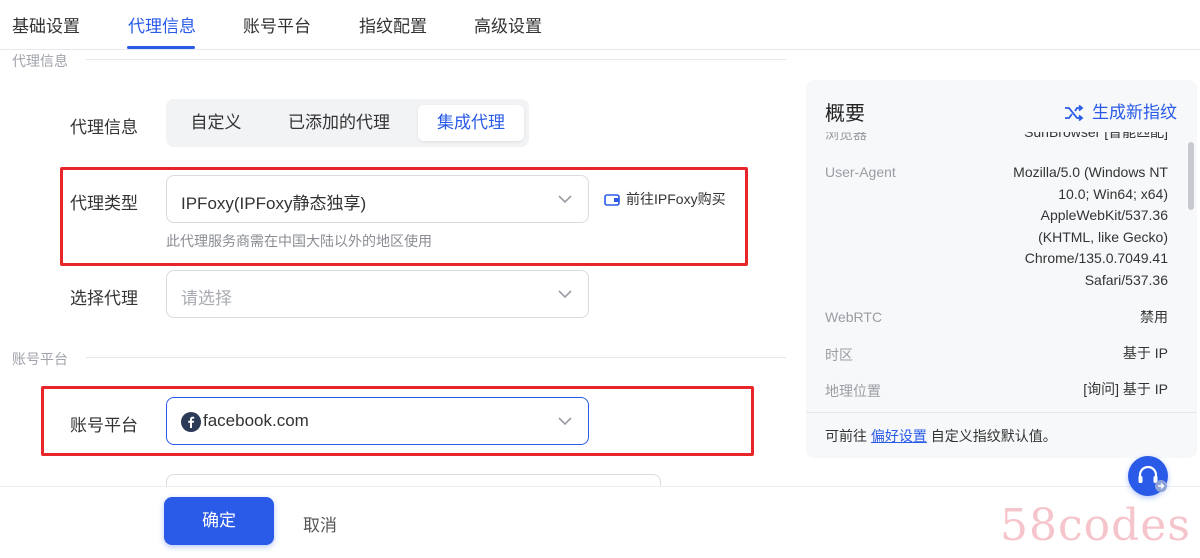 This screenshot has width=1200, height=558. I want to click on overview-title: 概要, so click(845, 114).